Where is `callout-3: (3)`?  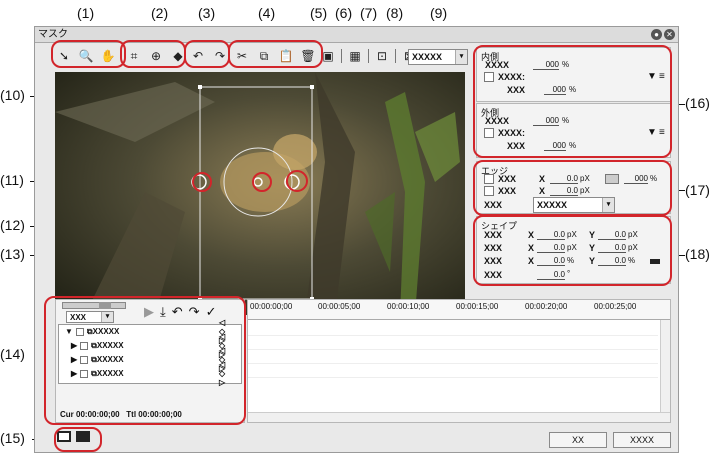
callout-3: (3) is located at coordinates (207, 13).